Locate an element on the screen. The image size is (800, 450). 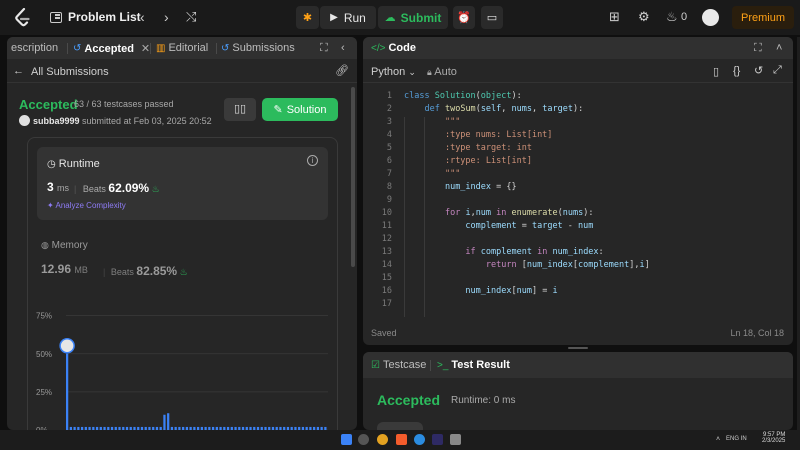
windows-start-icon is located at coordinates (346, 439).